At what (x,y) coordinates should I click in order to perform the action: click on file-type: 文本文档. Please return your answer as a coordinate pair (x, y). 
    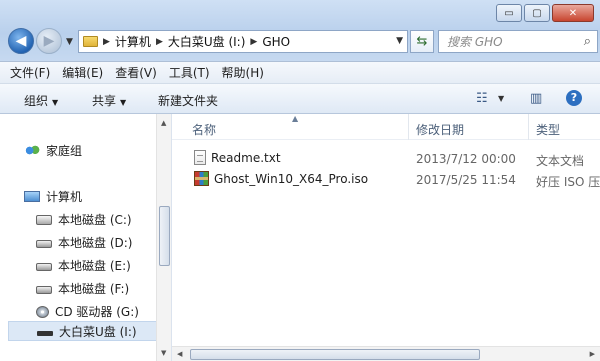
    Looking at the image, I should click on (560, 161).